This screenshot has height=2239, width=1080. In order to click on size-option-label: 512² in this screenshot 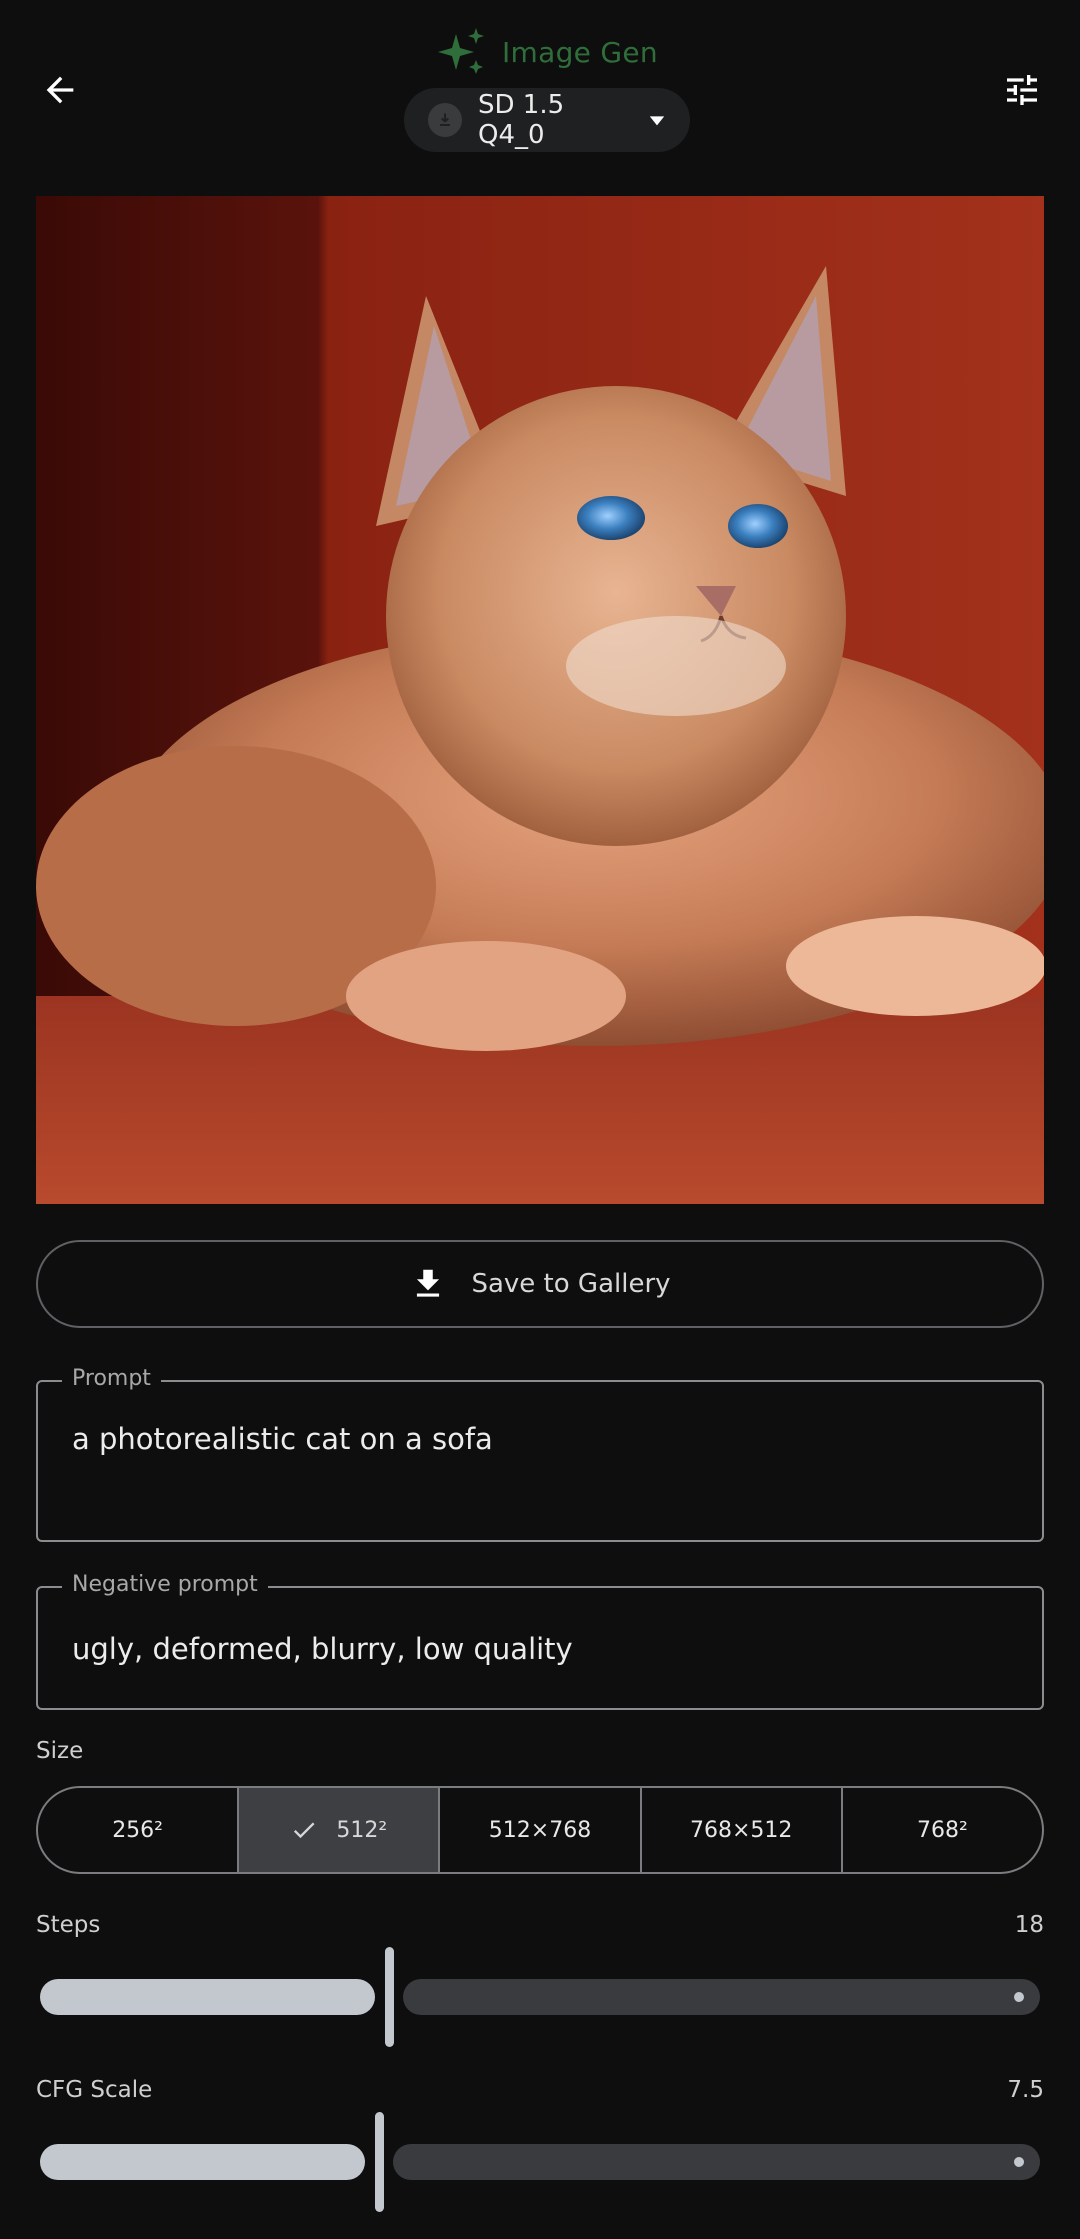, I will do `click(362, 1830)`.